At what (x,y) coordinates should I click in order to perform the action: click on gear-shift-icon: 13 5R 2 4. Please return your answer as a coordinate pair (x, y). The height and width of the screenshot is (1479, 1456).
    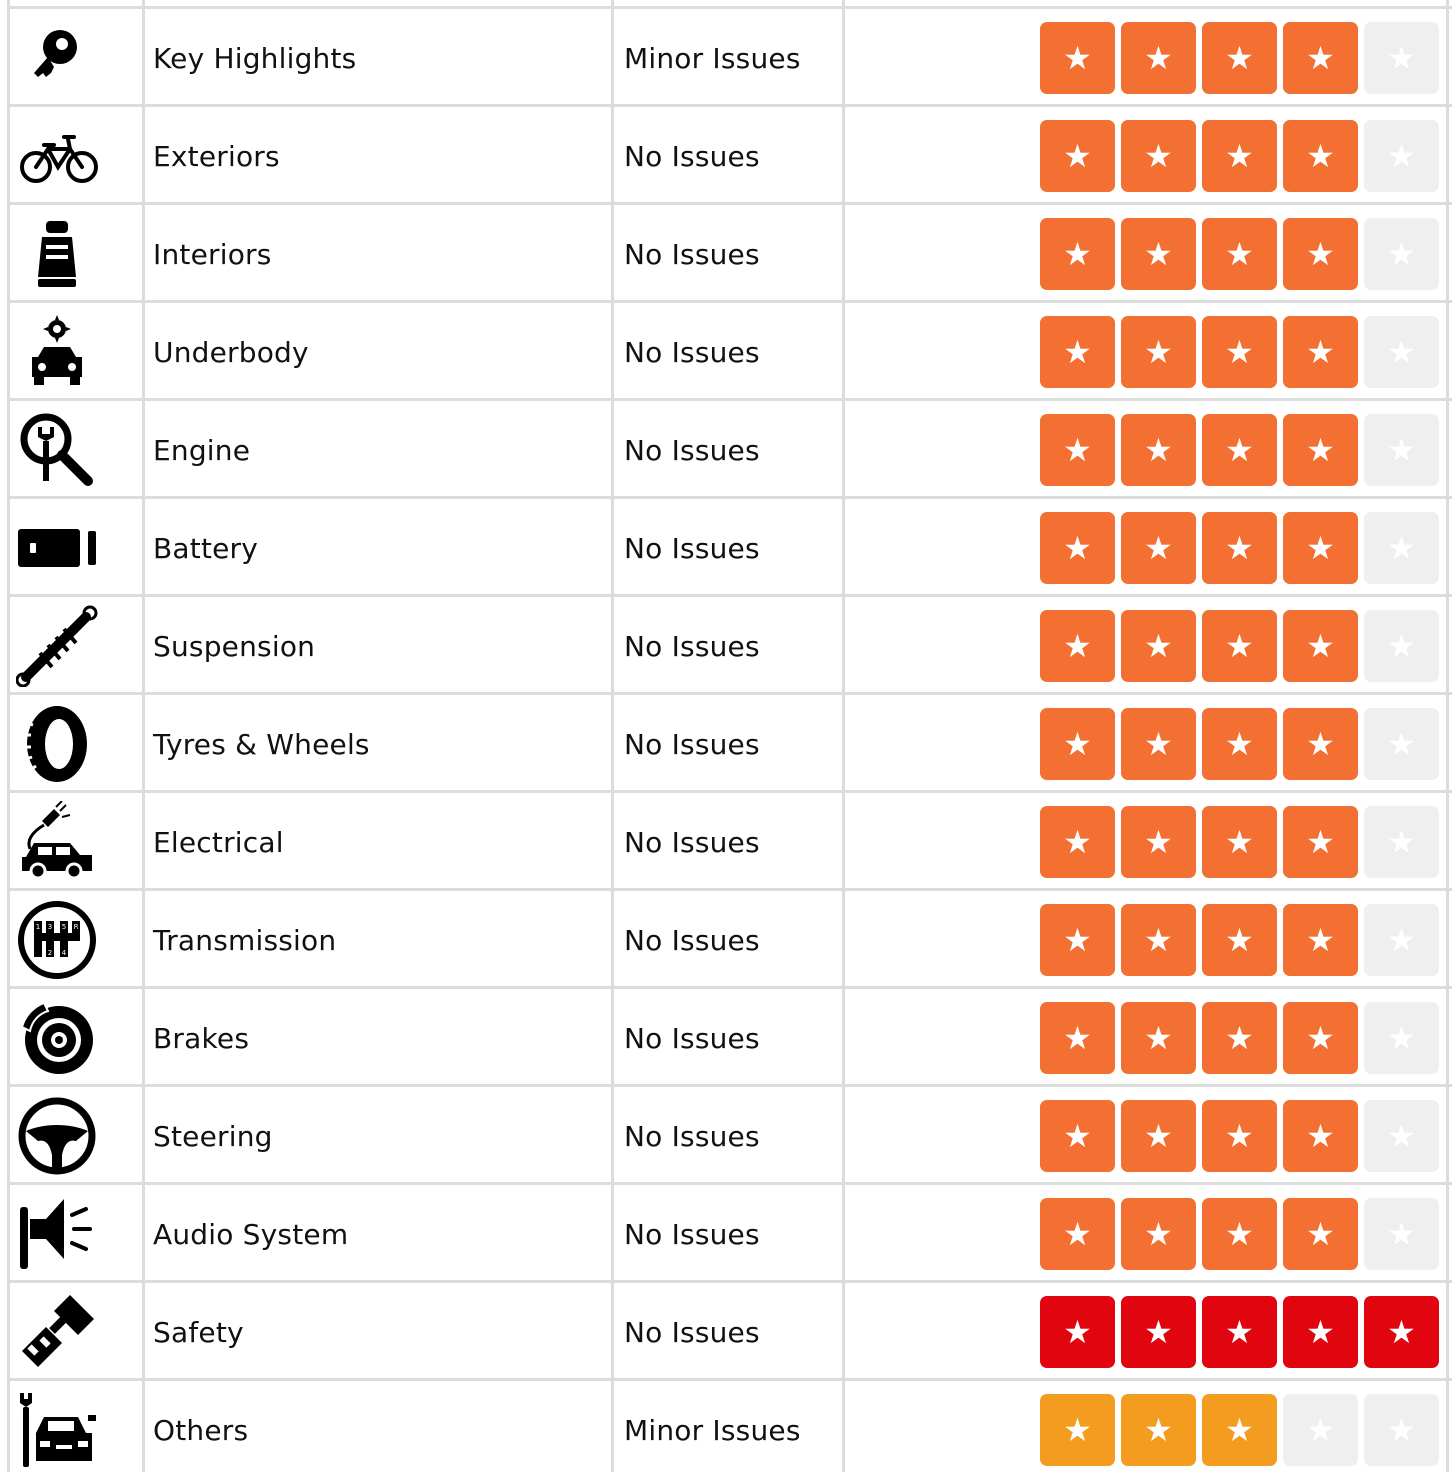
    Looking at the image, I should click on (57, 940).